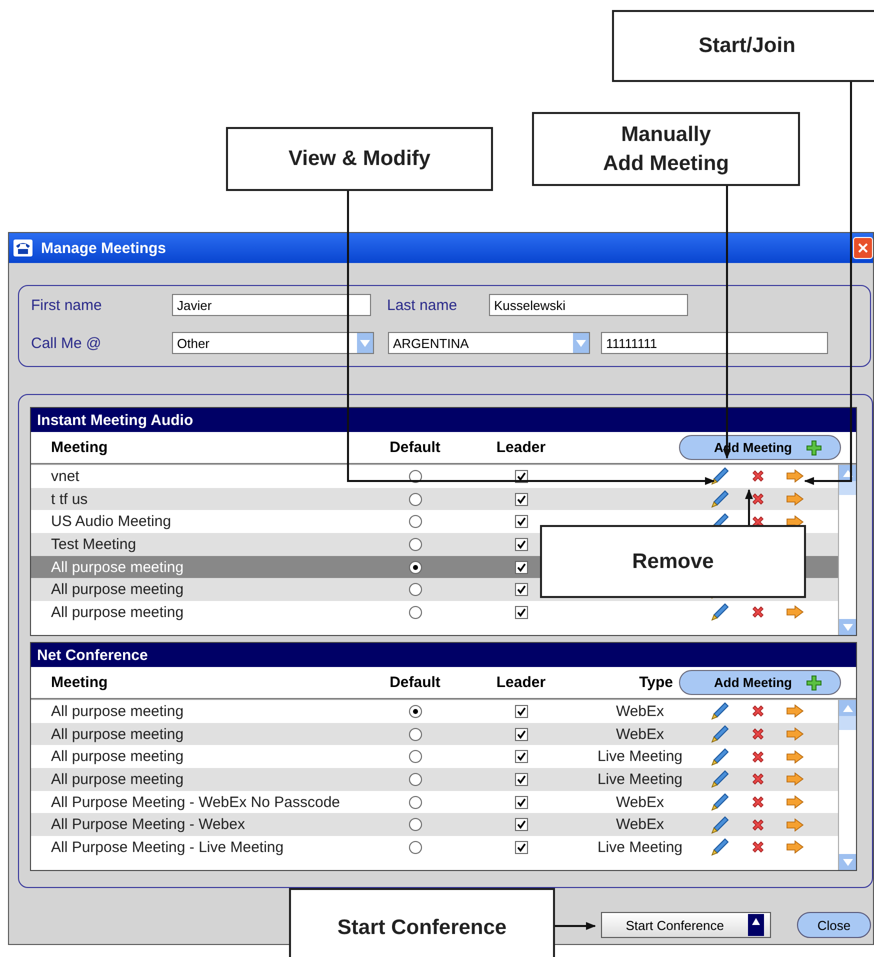  Describe the element at coordinates (271, 305) in the screenshot. I see `input-field: Javier` at that location.